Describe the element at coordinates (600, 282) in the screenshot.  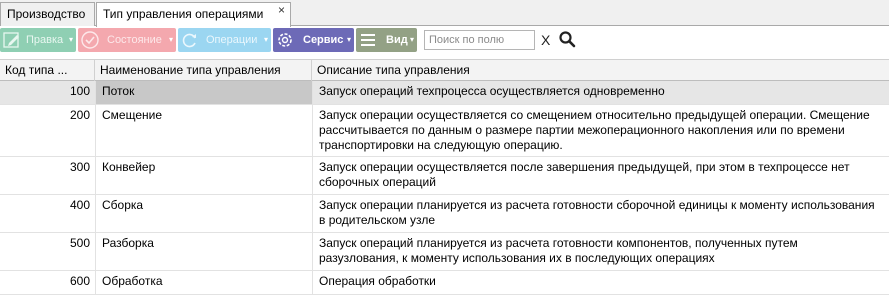
I see `cell-description: Операция обработки` at that location.